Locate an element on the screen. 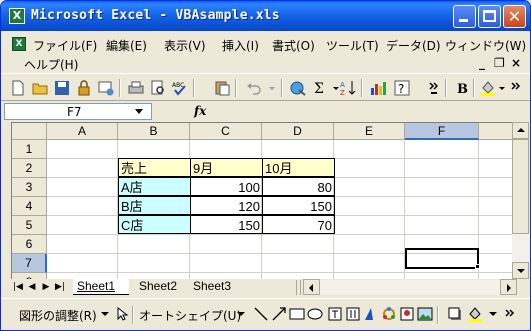  scroll-up-button is located at coordinates (520, 130).